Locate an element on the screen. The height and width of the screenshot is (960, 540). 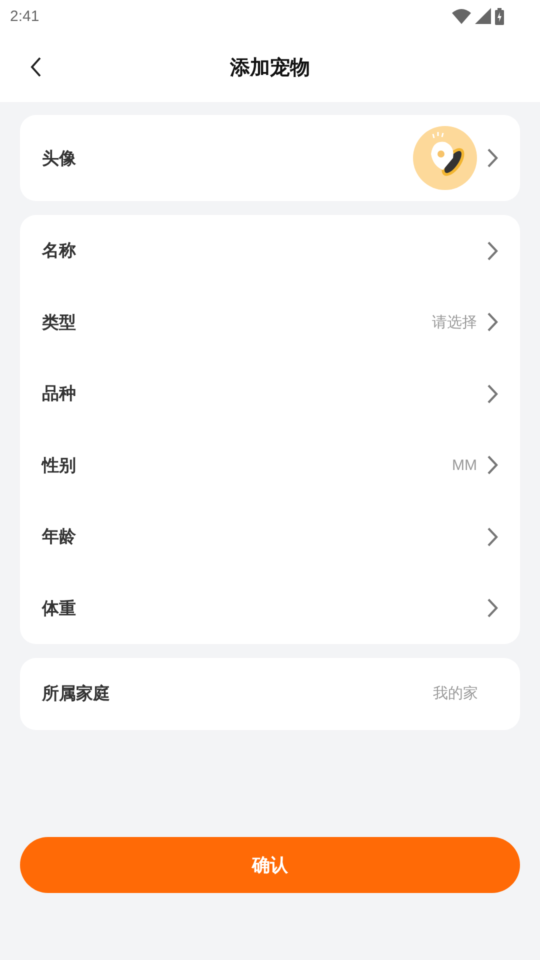
signal-icon is located at coordinates (483, 16).